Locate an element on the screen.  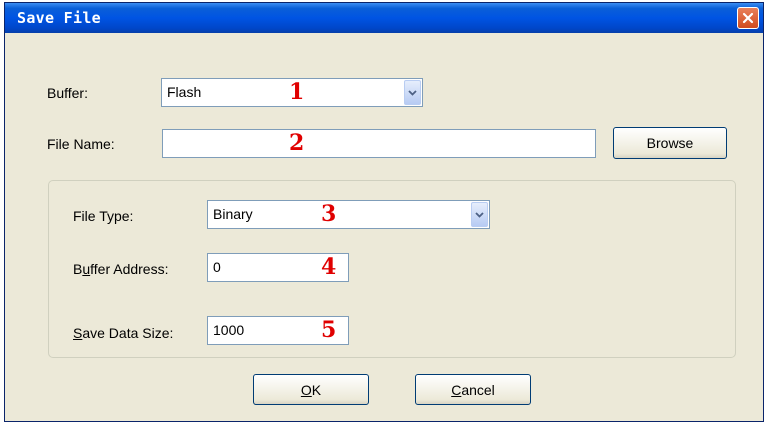
save-data-size-value: 1000 is located at coordinates (229, 330).